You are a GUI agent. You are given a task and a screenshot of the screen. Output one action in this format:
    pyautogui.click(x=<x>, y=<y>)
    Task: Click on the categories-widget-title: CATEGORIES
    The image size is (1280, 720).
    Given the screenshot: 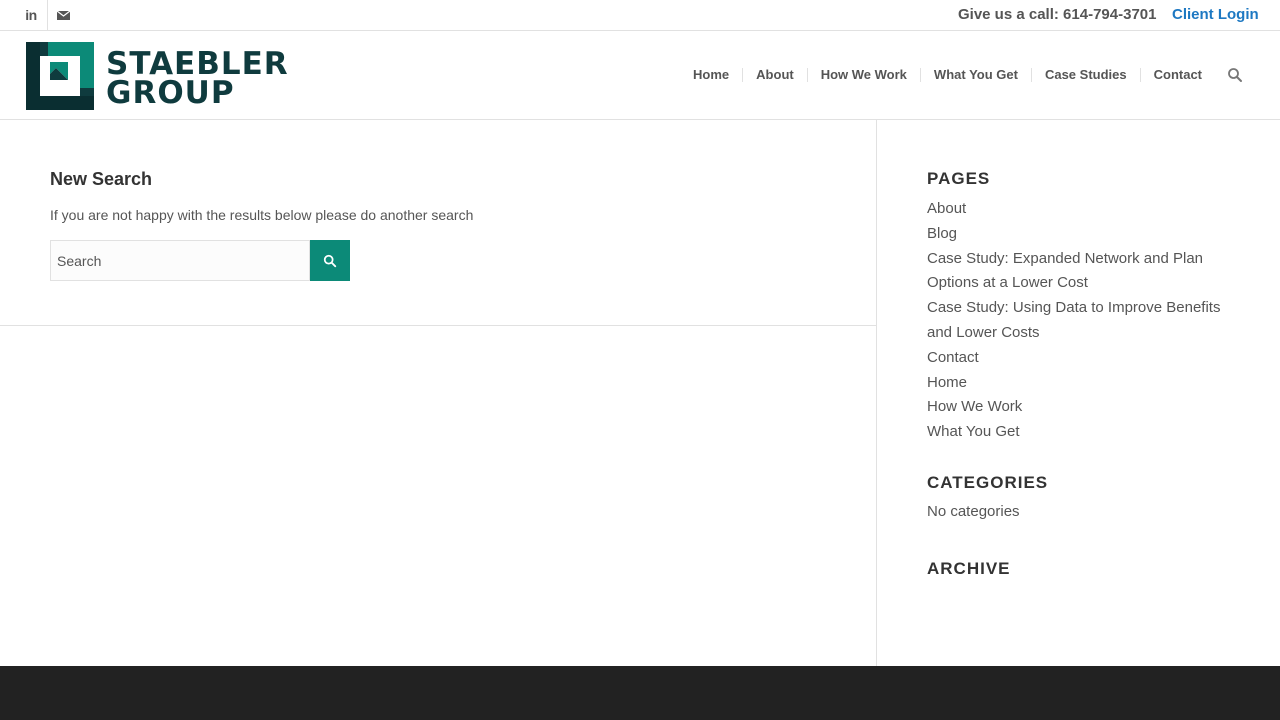 What is the action you would take?
    pyautogui.click(x=988, y=482)
    